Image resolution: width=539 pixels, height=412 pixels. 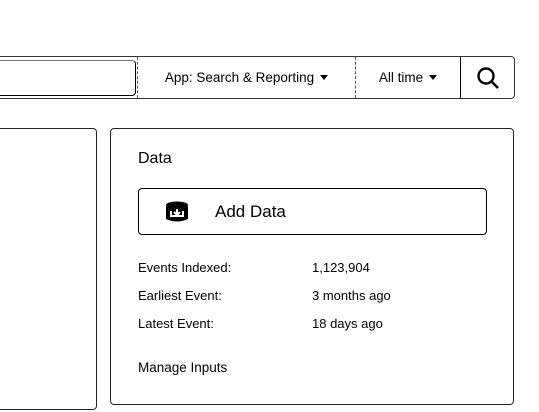 What do you see at coordinates (176, 323) in the screenshot?
I see `stat-label-latest-event: Latest Event:` at bounding box center [176, 323].